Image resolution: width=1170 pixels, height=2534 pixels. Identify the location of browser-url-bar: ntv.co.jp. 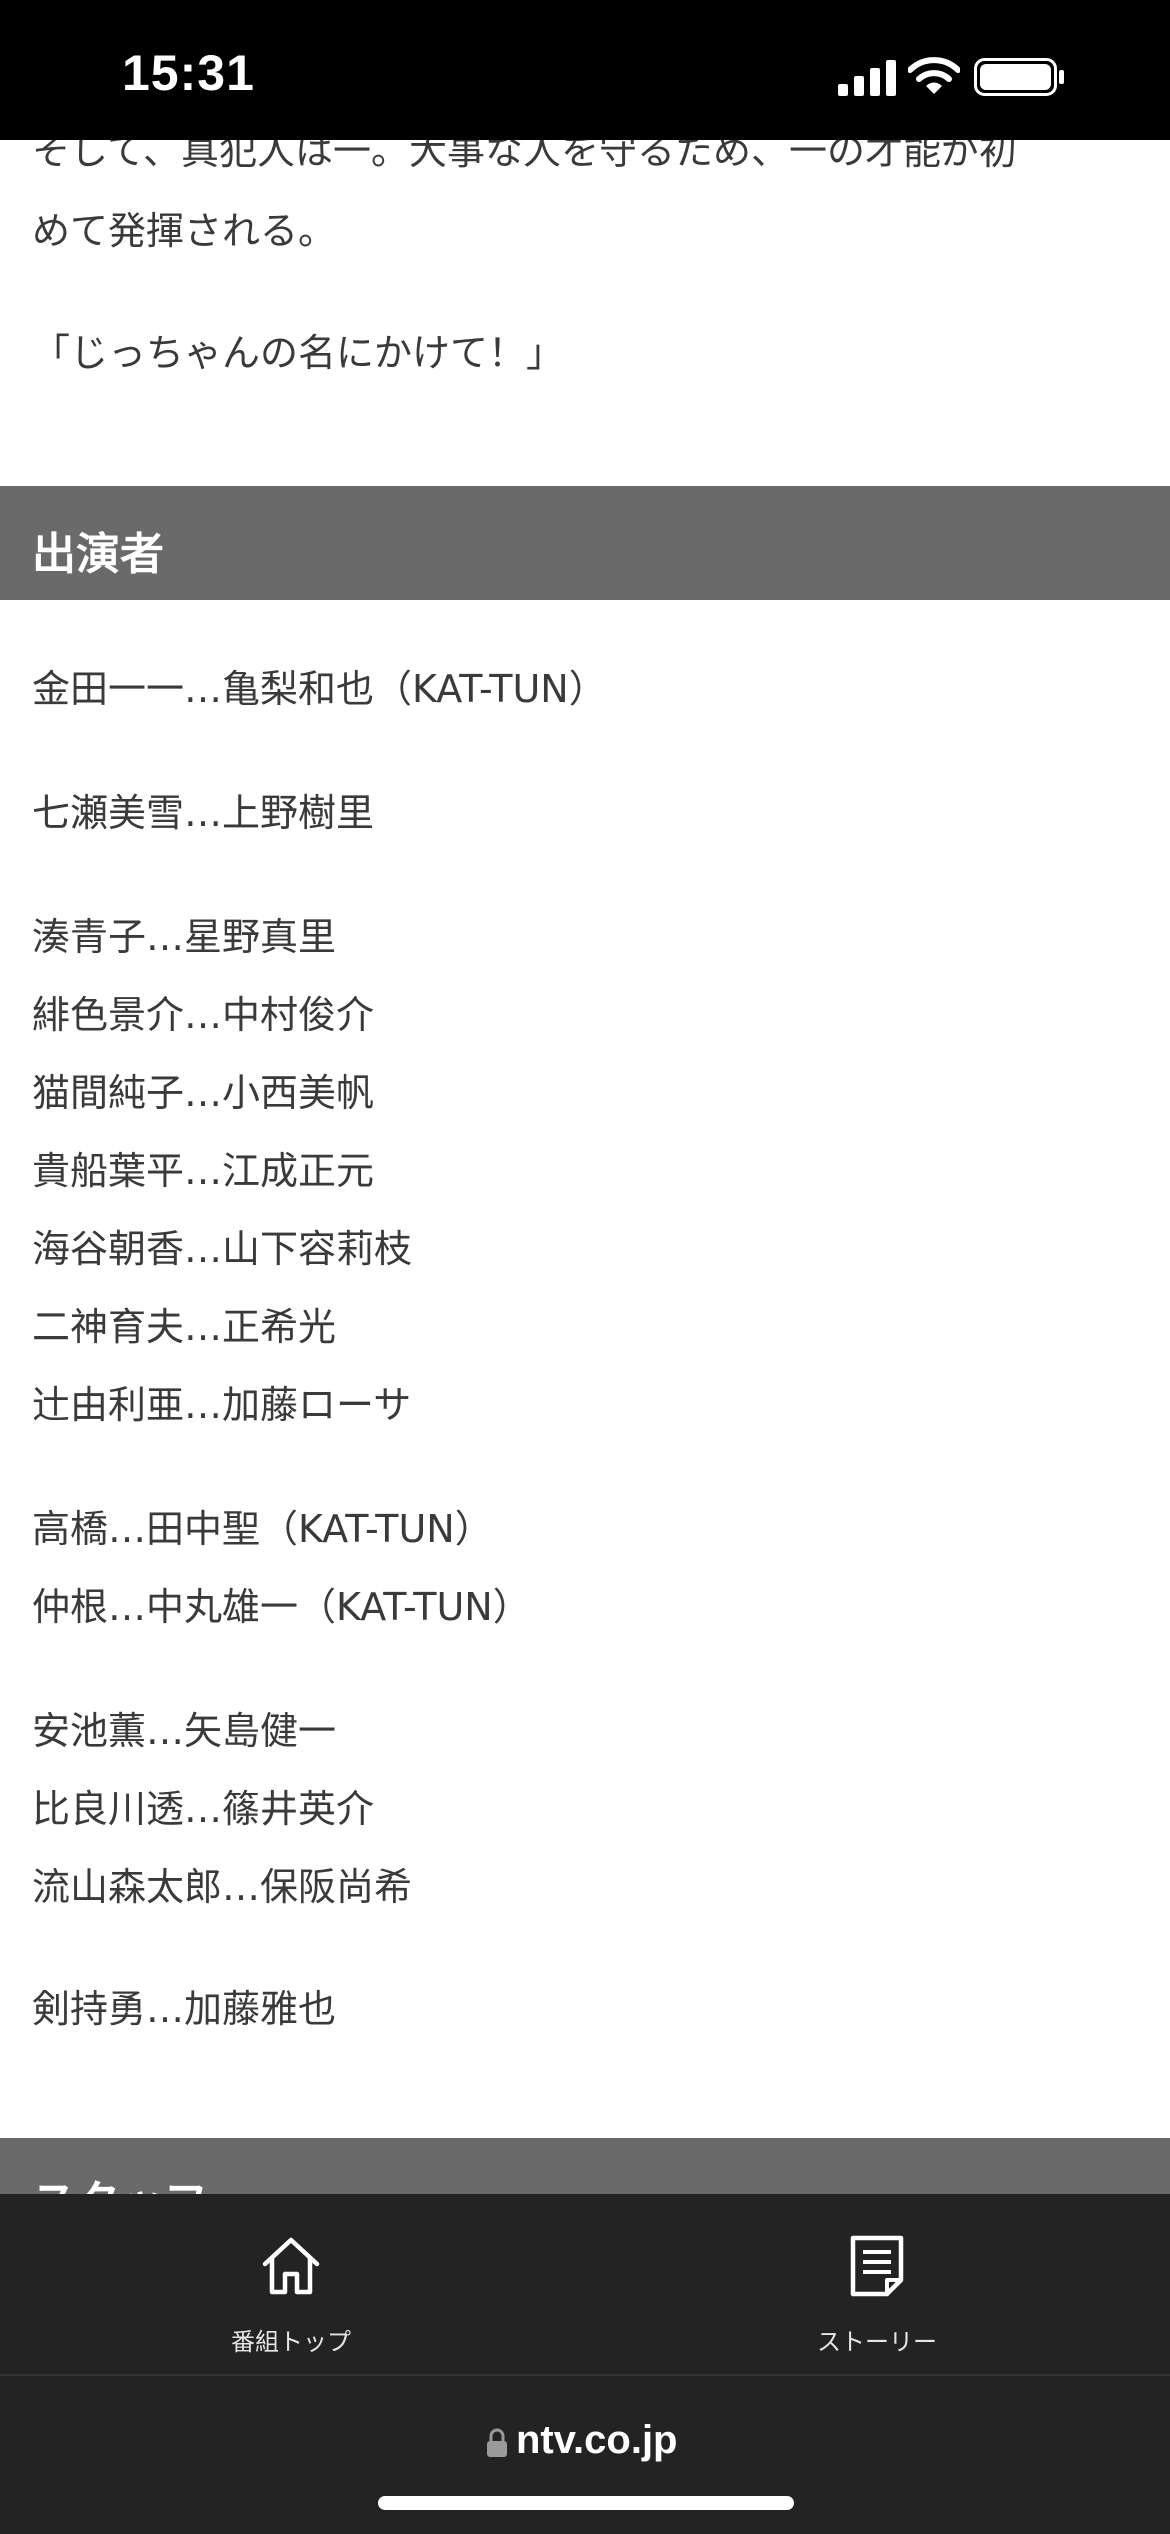
(585, 2454).